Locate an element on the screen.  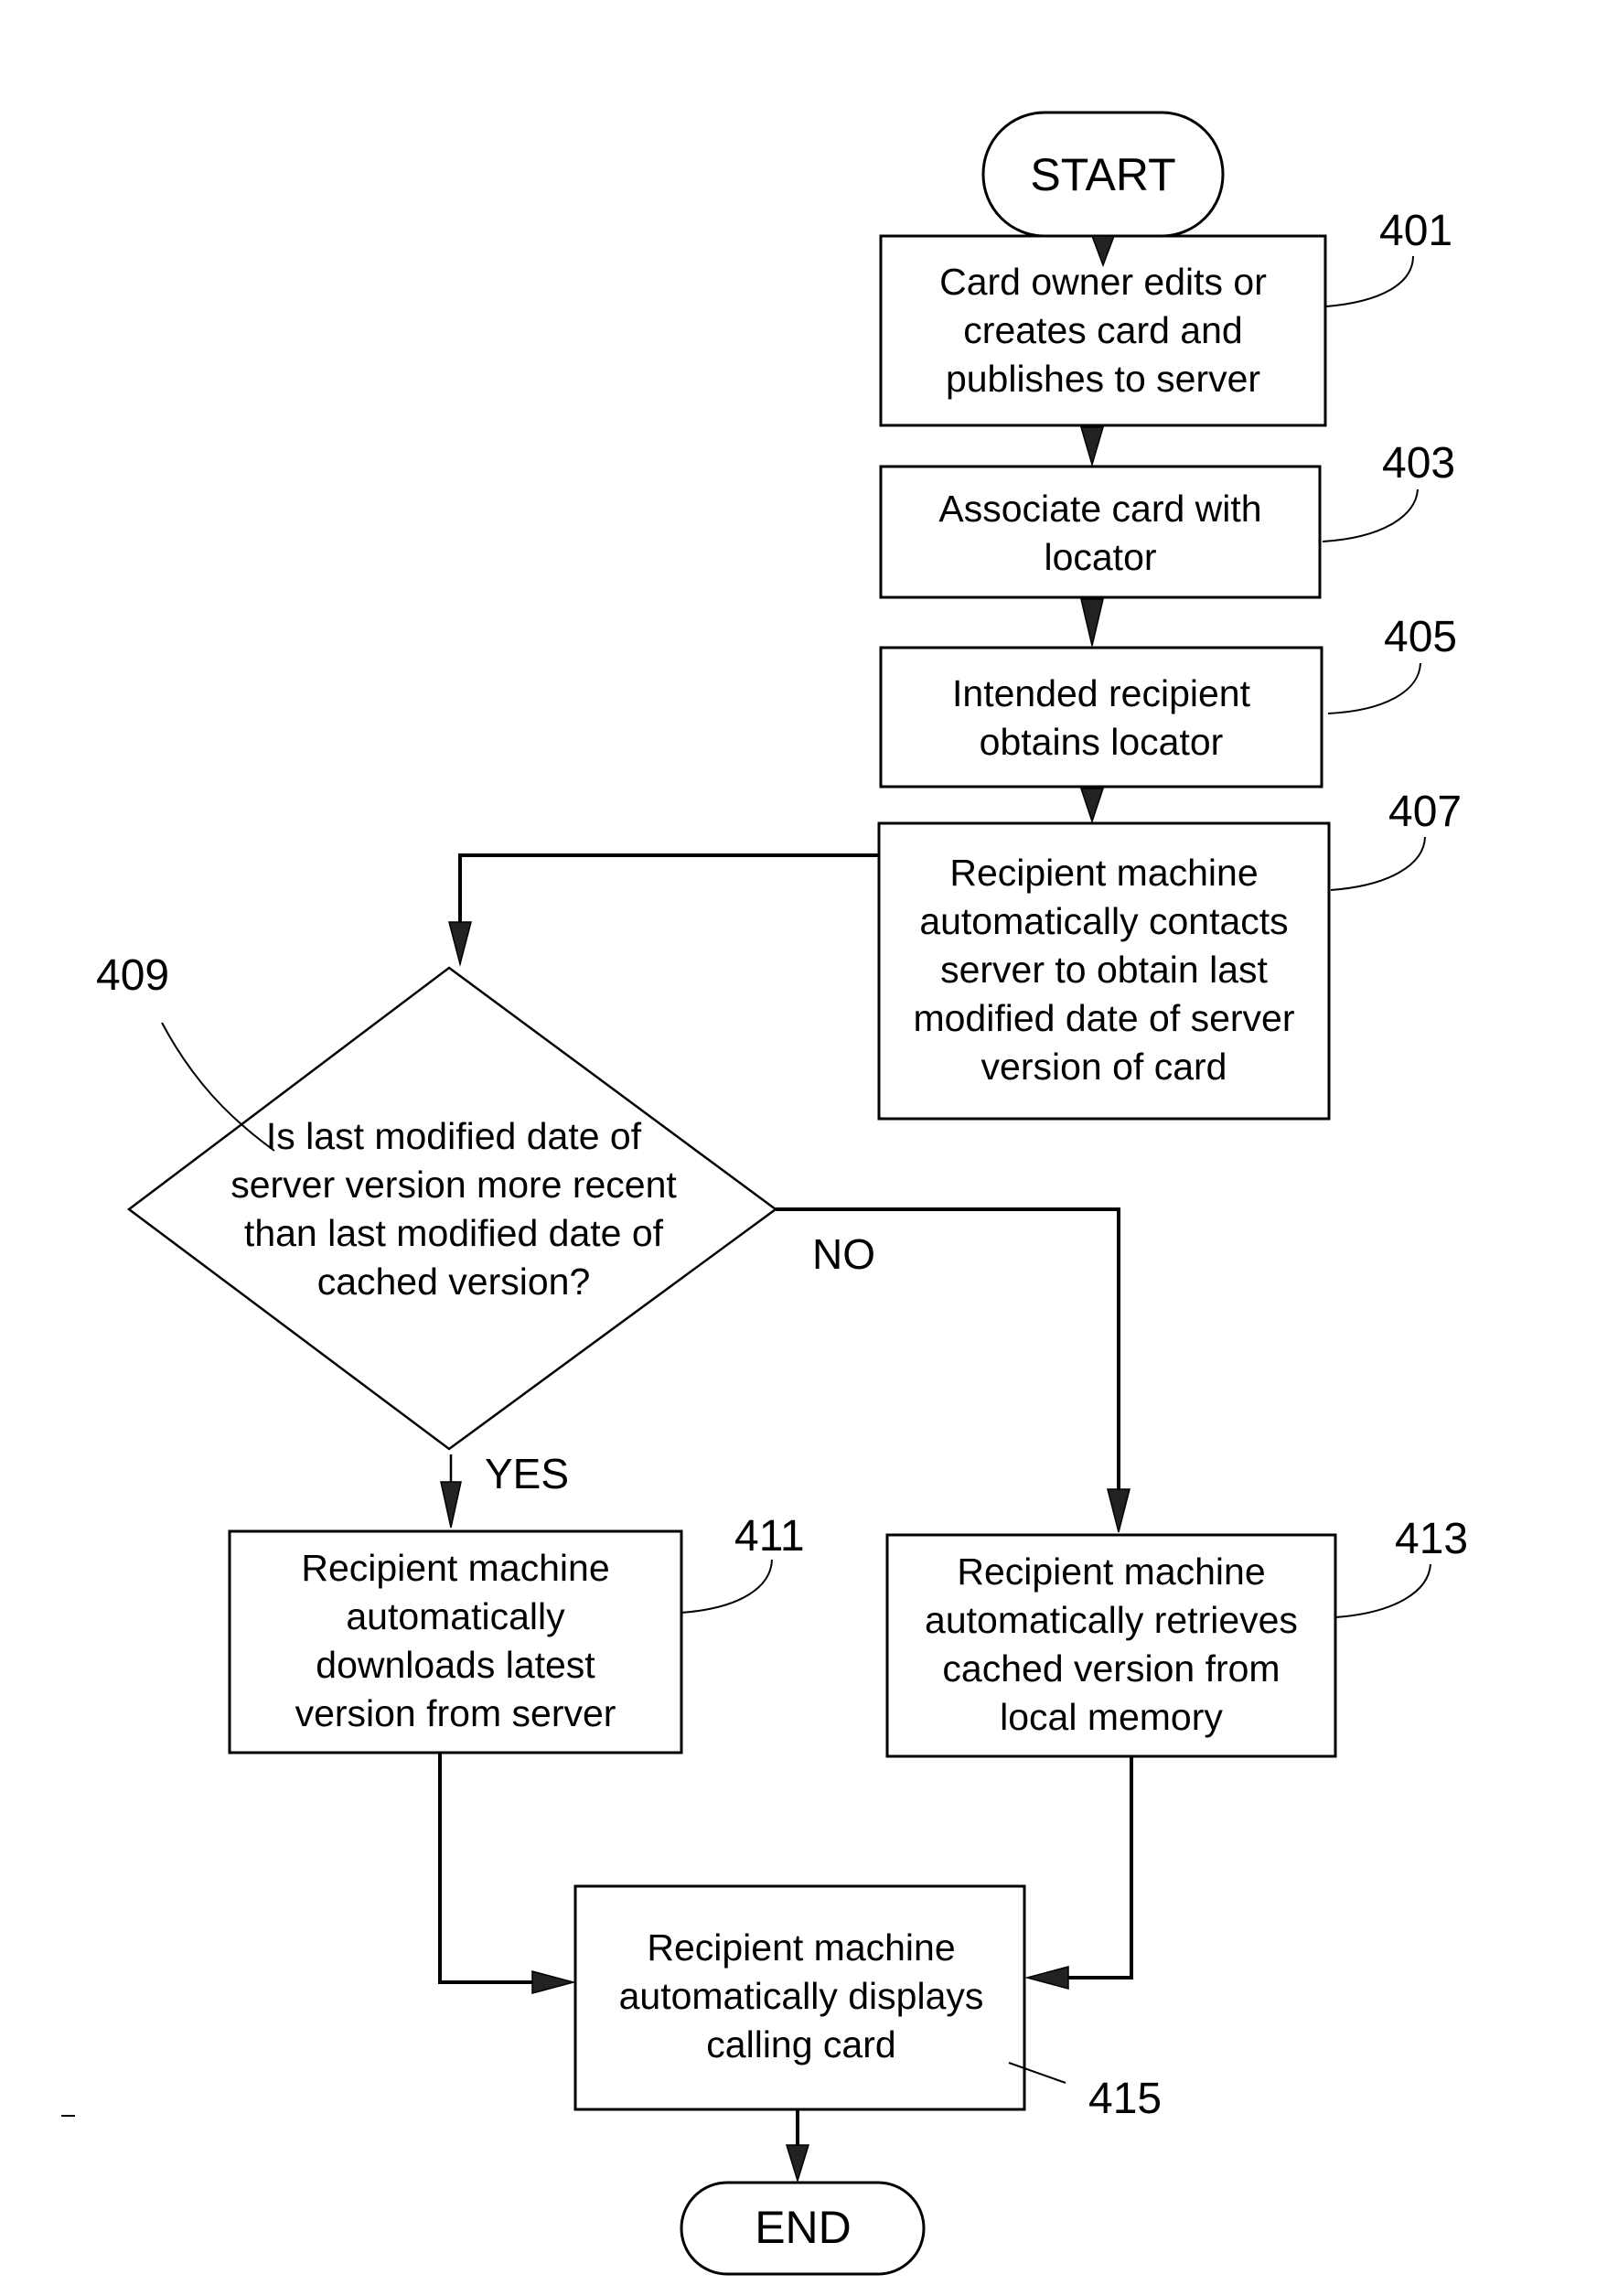
ref-401: 401 is located at coordinates (1415, 231).